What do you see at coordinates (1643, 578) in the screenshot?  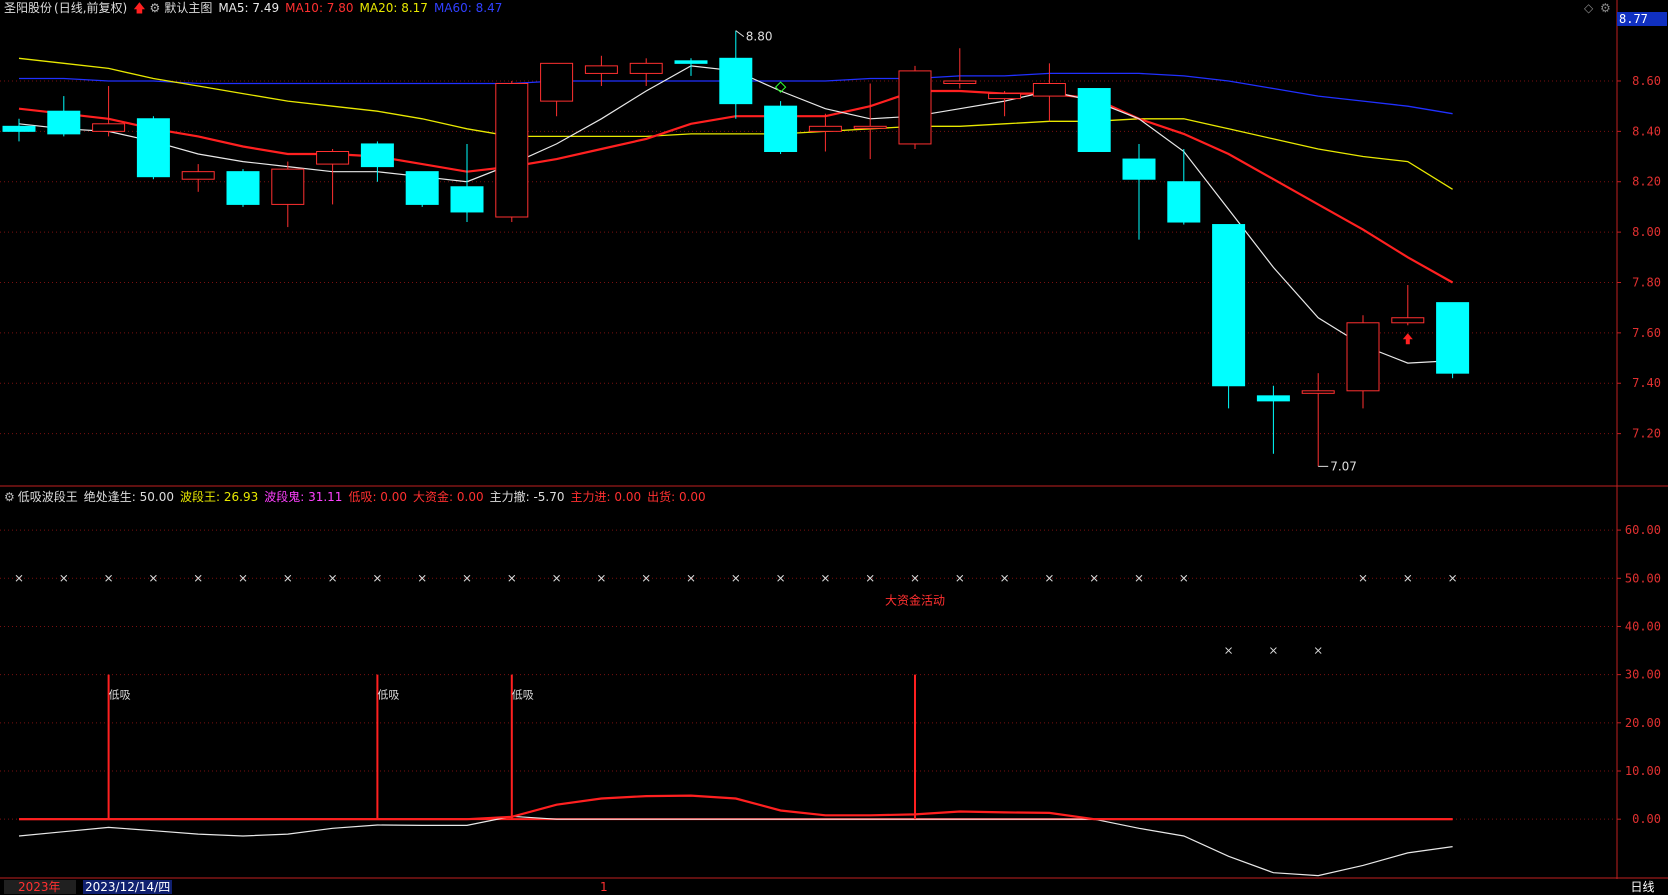 I see `indicator-tick-label: 50.00` at bounding box center [1643, 578].